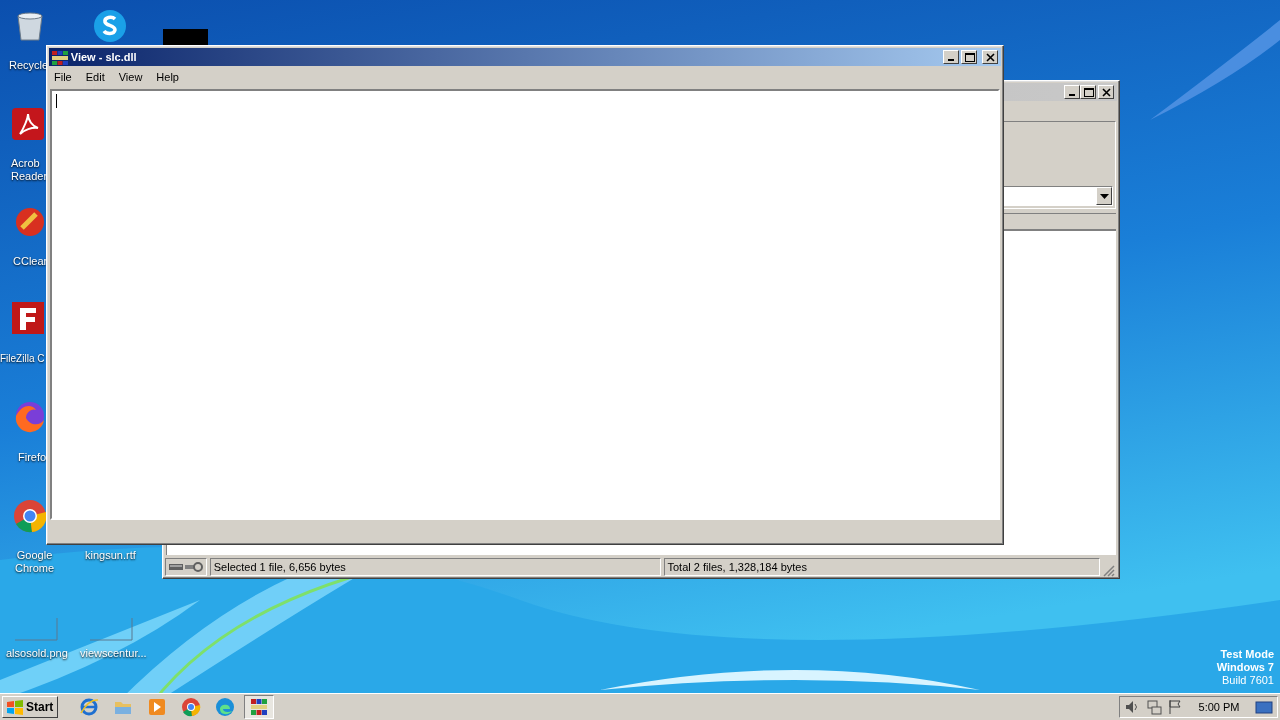 The image size is (1280, 720). Describe the element at coordinates (157, 707) in the screenshot. I see `media-player-icon` at that location.